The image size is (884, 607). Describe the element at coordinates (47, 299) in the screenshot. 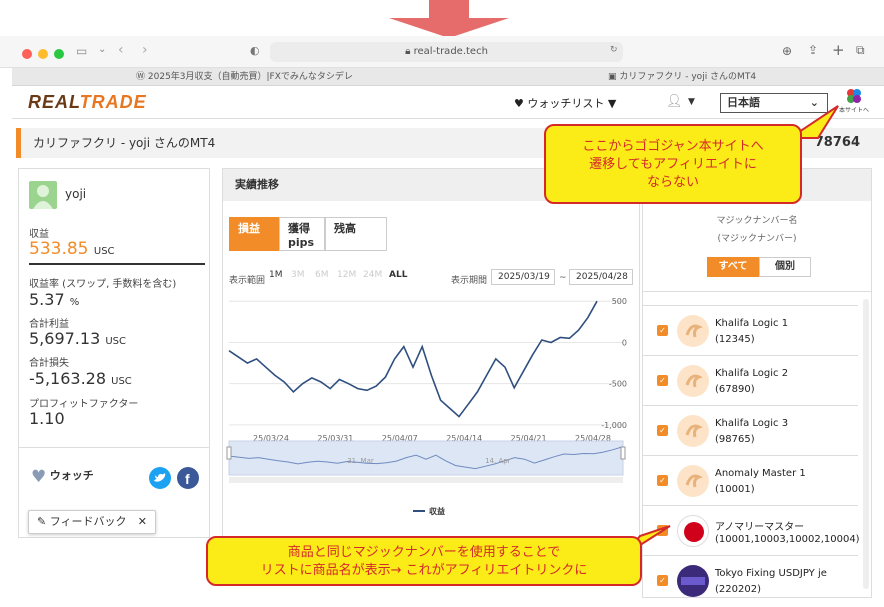

I see `roi-number: 5.37` at that location.